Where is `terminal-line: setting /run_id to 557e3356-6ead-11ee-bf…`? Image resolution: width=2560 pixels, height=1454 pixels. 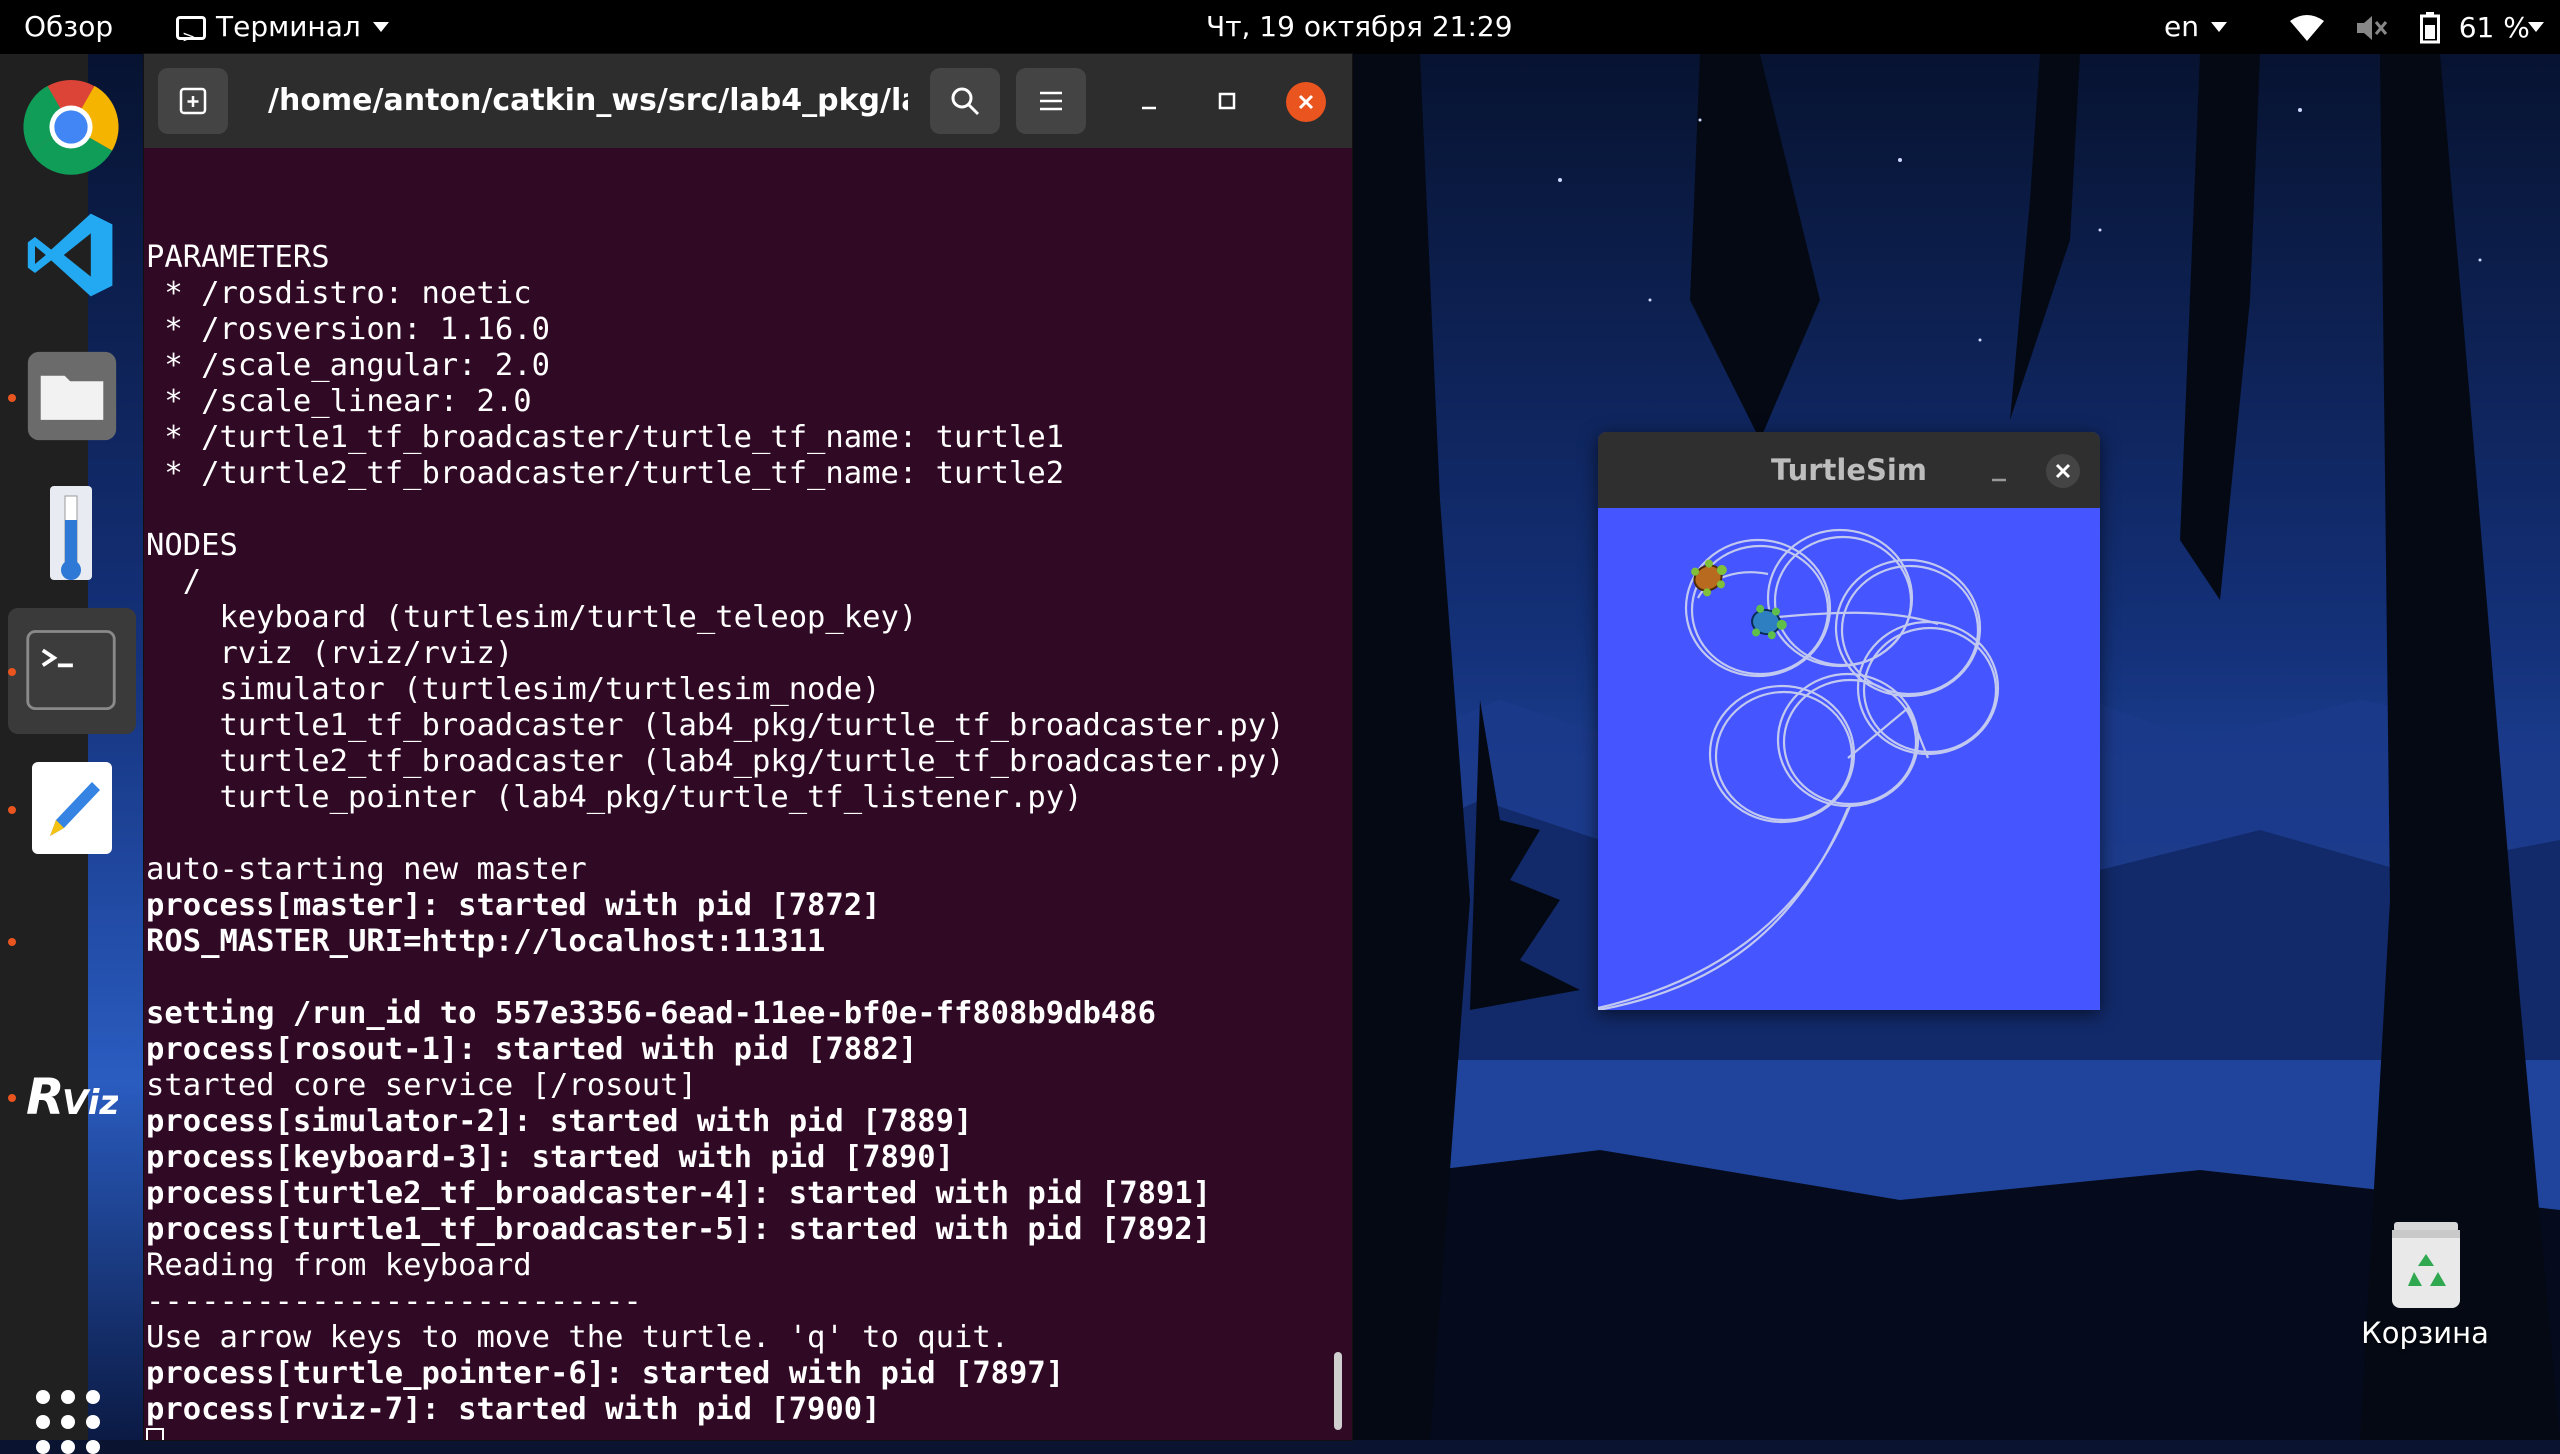
terminal-line: setting /run_id to 557e3356-6ead-11ee-bf… is located at coordinates (651, 1013).